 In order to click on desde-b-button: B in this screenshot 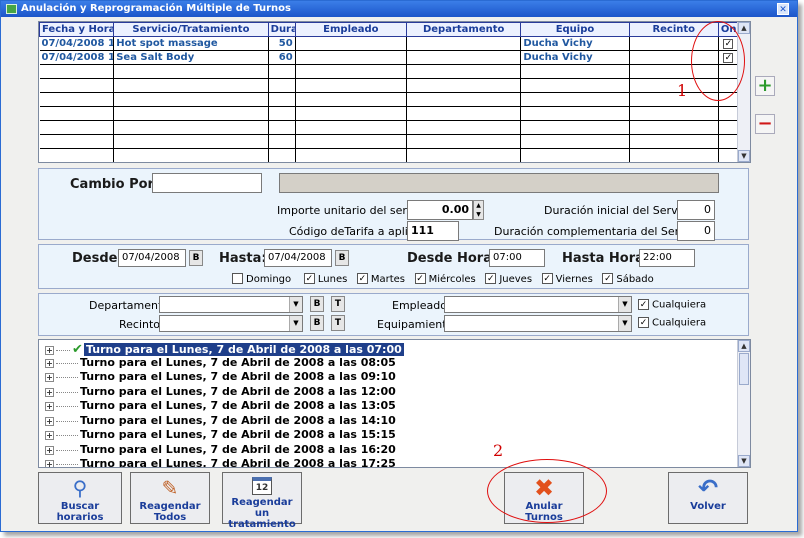, I will do `click(196, 258)`.